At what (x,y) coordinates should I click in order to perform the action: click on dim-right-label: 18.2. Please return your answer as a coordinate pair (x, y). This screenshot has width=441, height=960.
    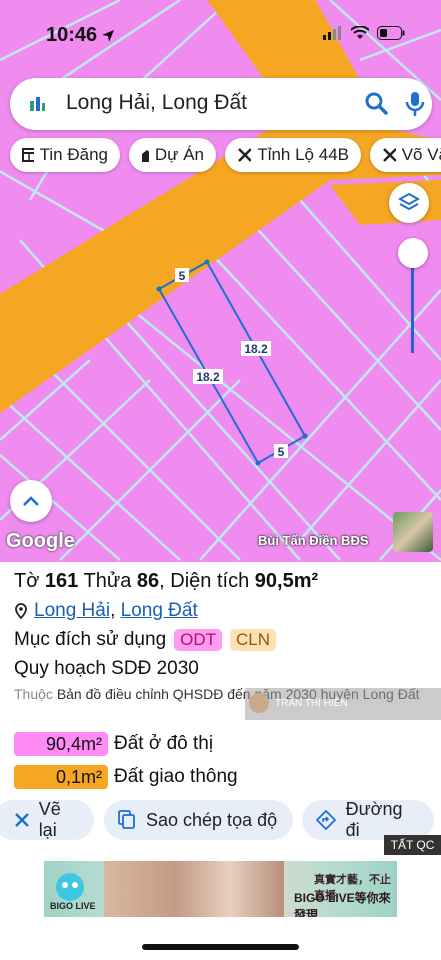
    Looking at the image, I should click on (256, 349).